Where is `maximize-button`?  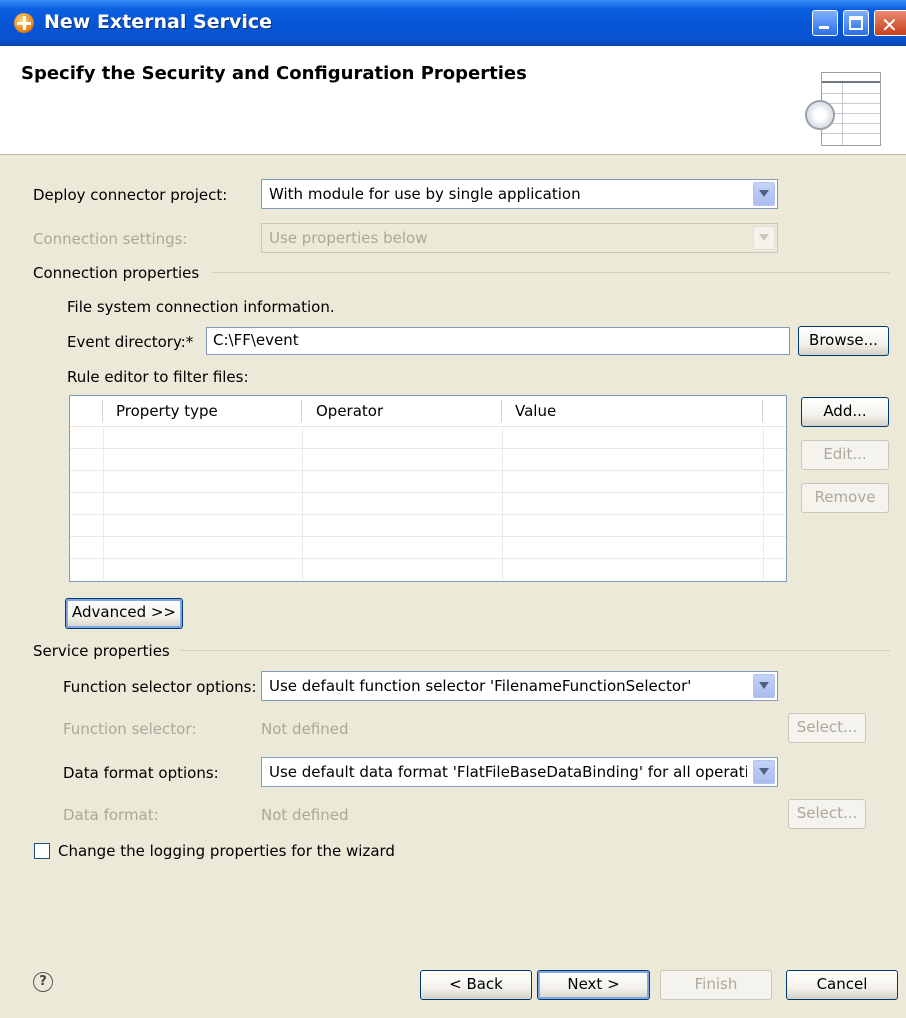
maximize-button is located at coordinates (856, 23).